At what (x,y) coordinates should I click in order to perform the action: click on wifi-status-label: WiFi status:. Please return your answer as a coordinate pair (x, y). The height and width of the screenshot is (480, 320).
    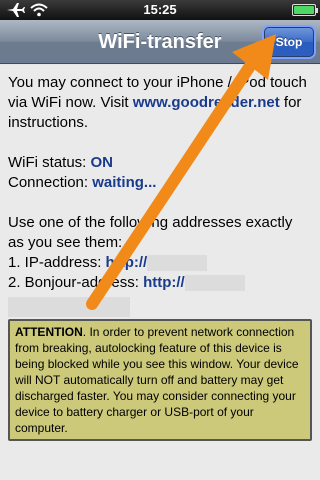
    Looking at the image, I should click on (49, 162).